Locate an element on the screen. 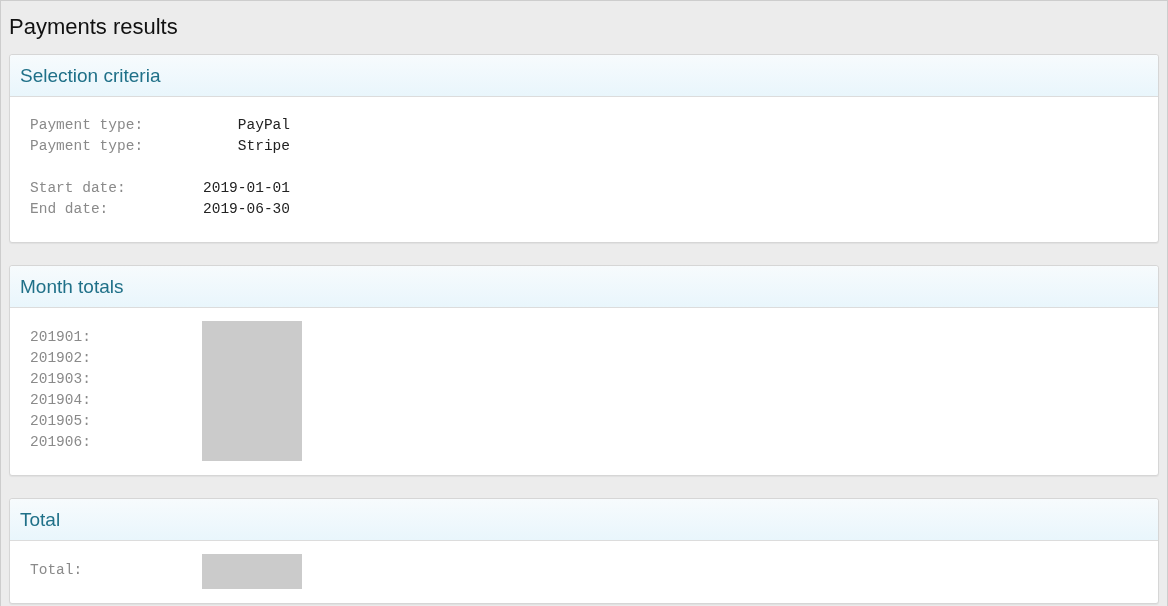  page-title: Payments results is located at coordinates (93, 27).